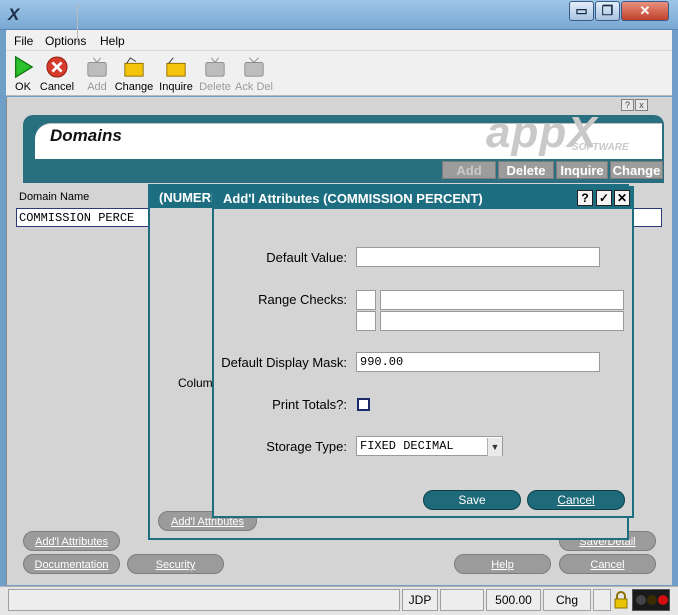 The height and width of the screenshot is (615, 678). I want to click on display-mask-input: 990.00, so click(478, 362).